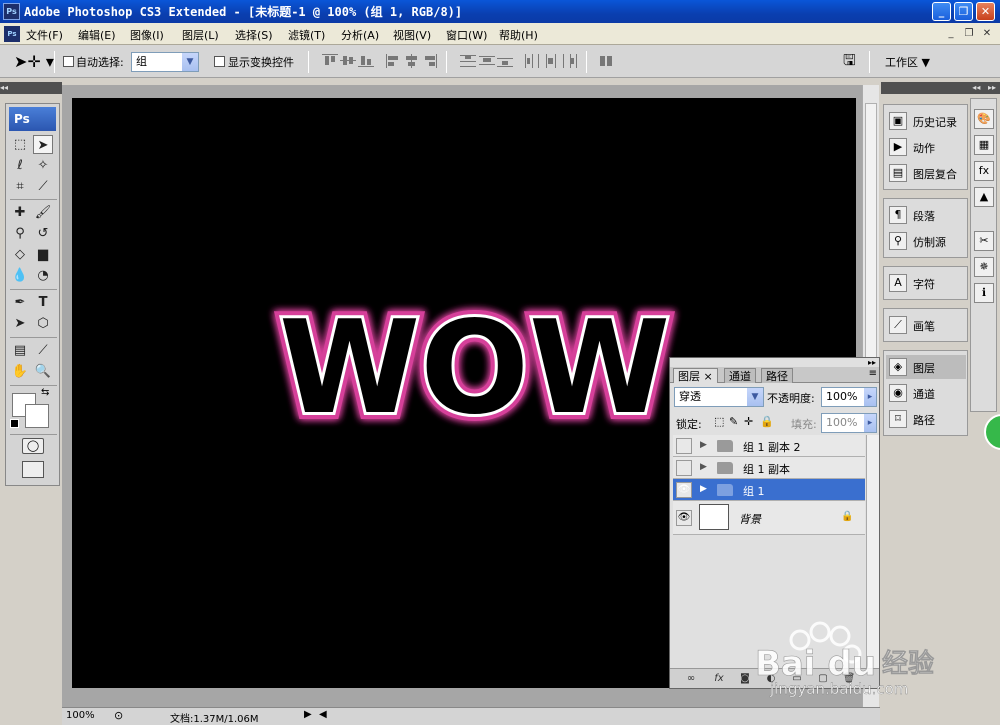  What do you see at coordinates (165, 62) in the screenshot?
I see `auto-select-dropdown: 组 ▼` at bounding box center [165, 62].